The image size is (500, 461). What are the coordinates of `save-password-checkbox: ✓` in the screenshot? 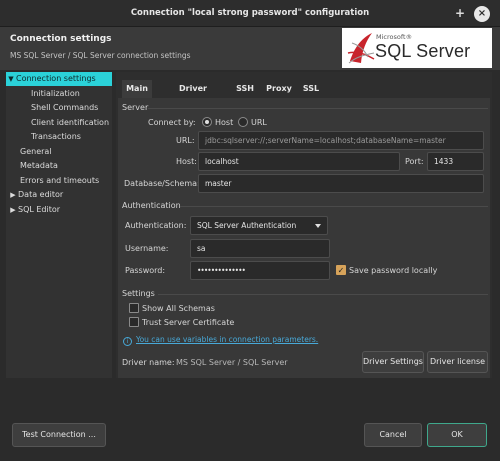 It's located at (341, 270).